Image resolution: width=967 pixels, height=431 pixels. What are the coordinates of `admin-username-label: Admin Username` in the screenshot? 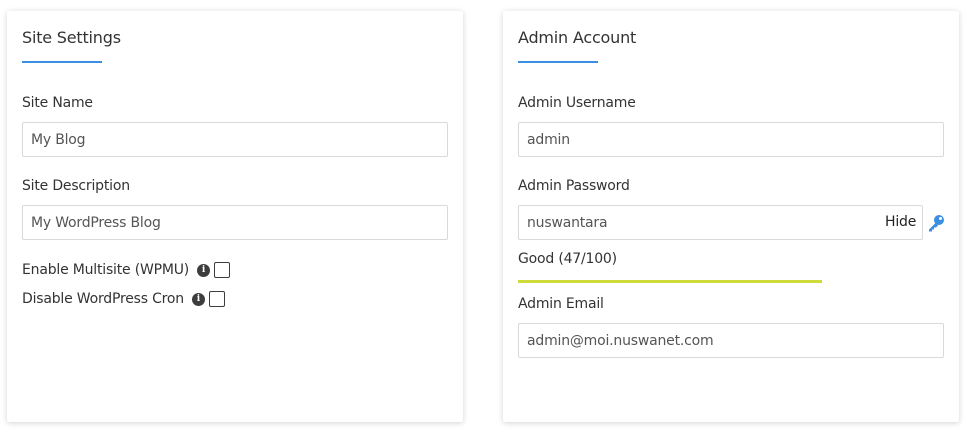 It's located at (577, 103).